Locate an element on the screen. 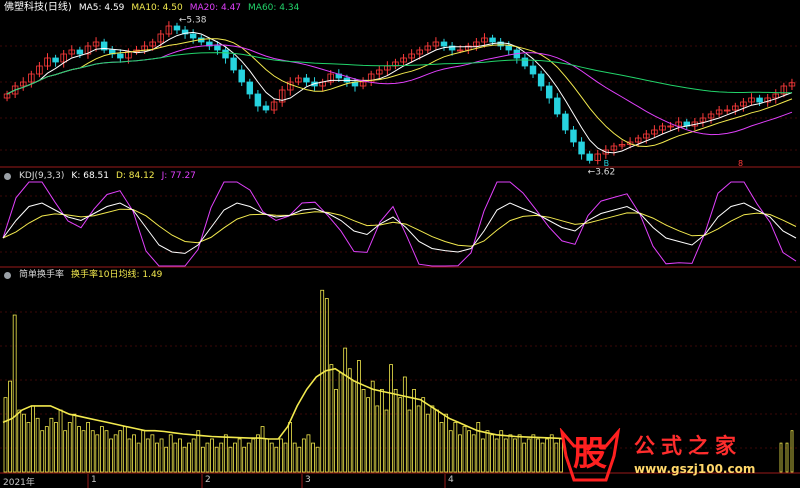 The height and width of the screenshot is (488, 800). signal-marker-low: B is located at coordinates (607, 163).